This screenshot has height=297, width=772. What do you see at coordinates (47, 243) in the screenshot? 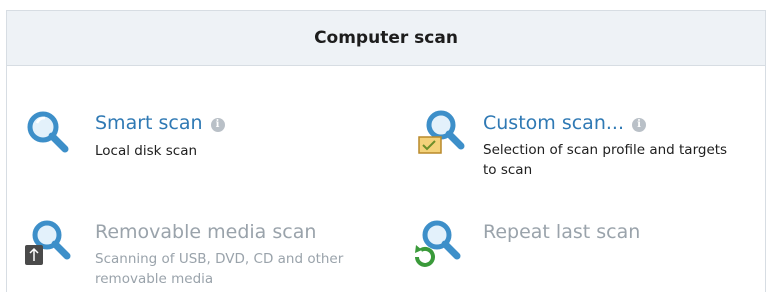
I see `magnifier-usb-icon` at bounding box center [47, 243].